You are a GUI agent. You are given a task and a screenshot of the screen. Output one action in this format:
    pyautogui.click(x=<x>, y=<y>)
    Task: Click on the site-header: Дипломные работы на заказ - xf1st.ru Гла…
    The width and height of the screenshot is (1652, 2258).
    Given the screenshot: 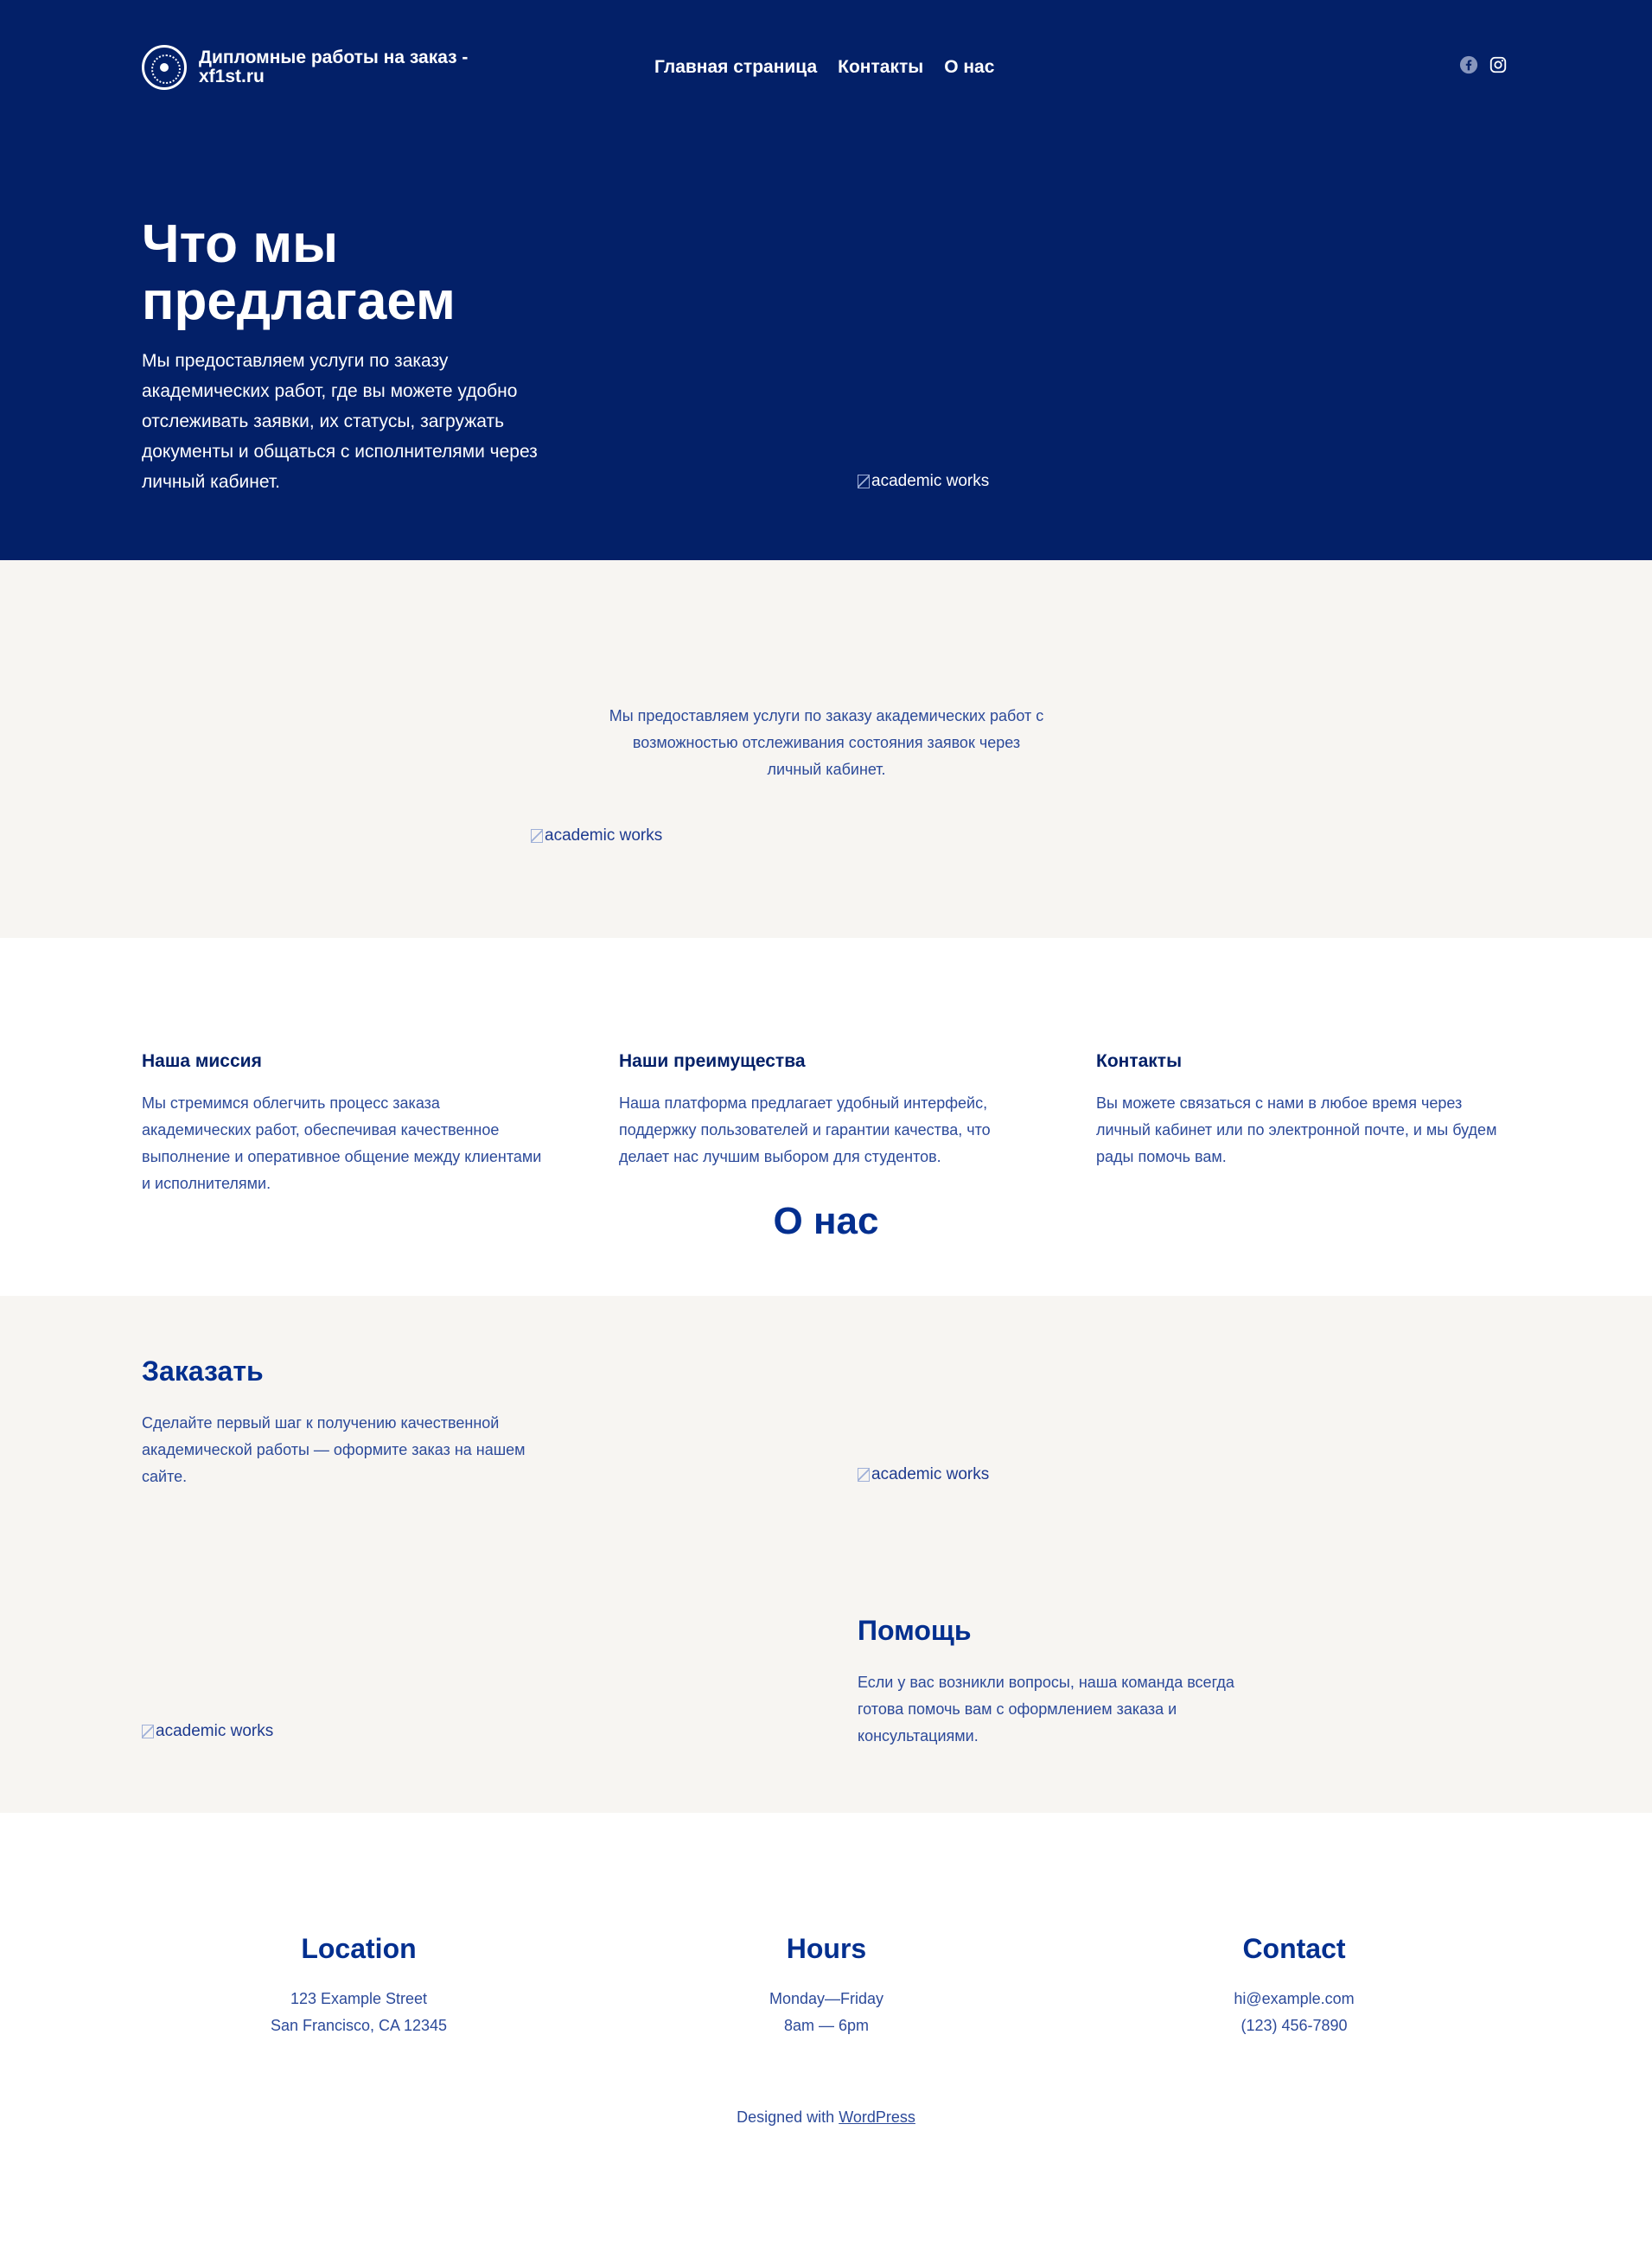 What is the action you would take?
    pyautogui.click(x=825, y=71)
    